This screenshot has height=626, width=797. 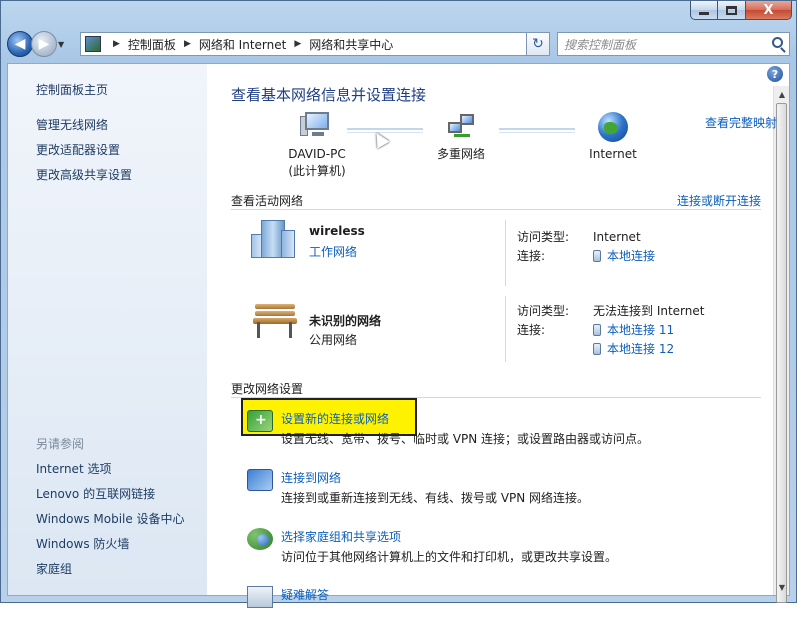 I want to click on task-title: 连接到网络, so click(x=311, y=477).